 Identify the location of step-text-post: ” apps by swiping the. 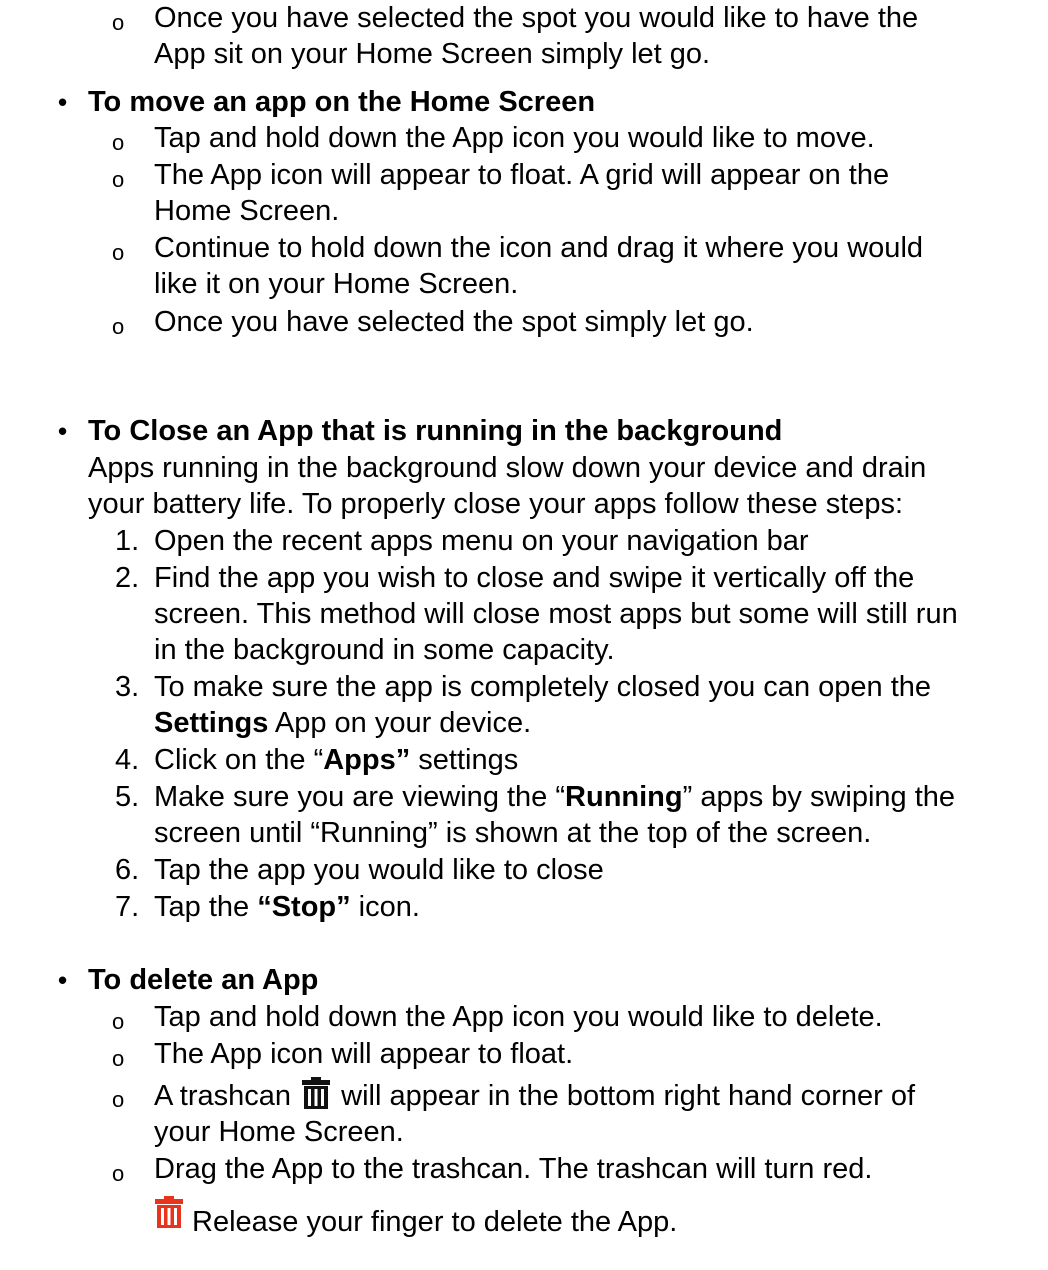
(819, 797).